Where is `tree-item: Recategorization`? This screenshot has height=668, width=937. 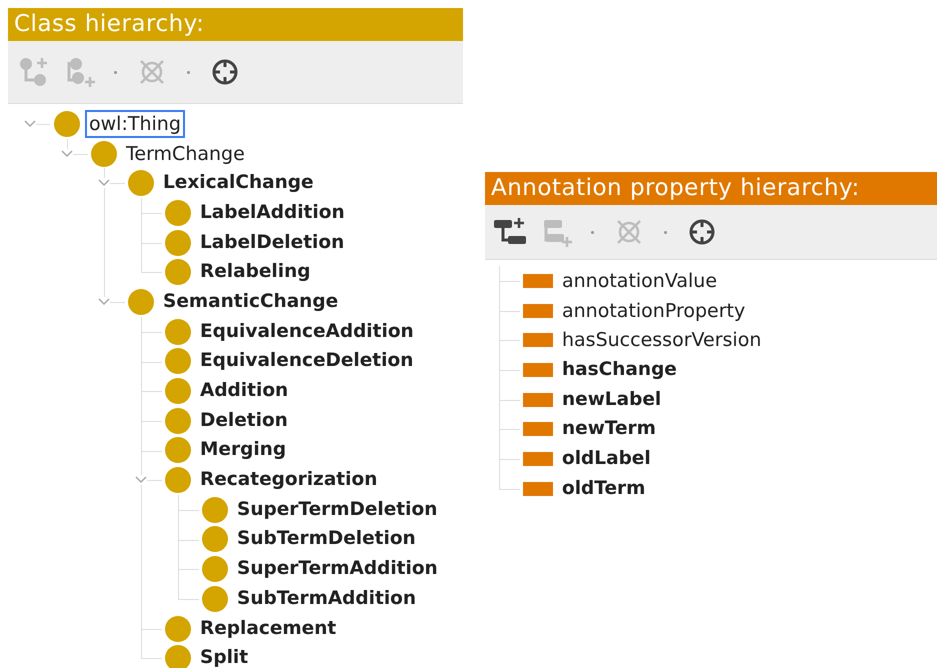 tree-item: Recategorization is located at coordinates (289, 480).